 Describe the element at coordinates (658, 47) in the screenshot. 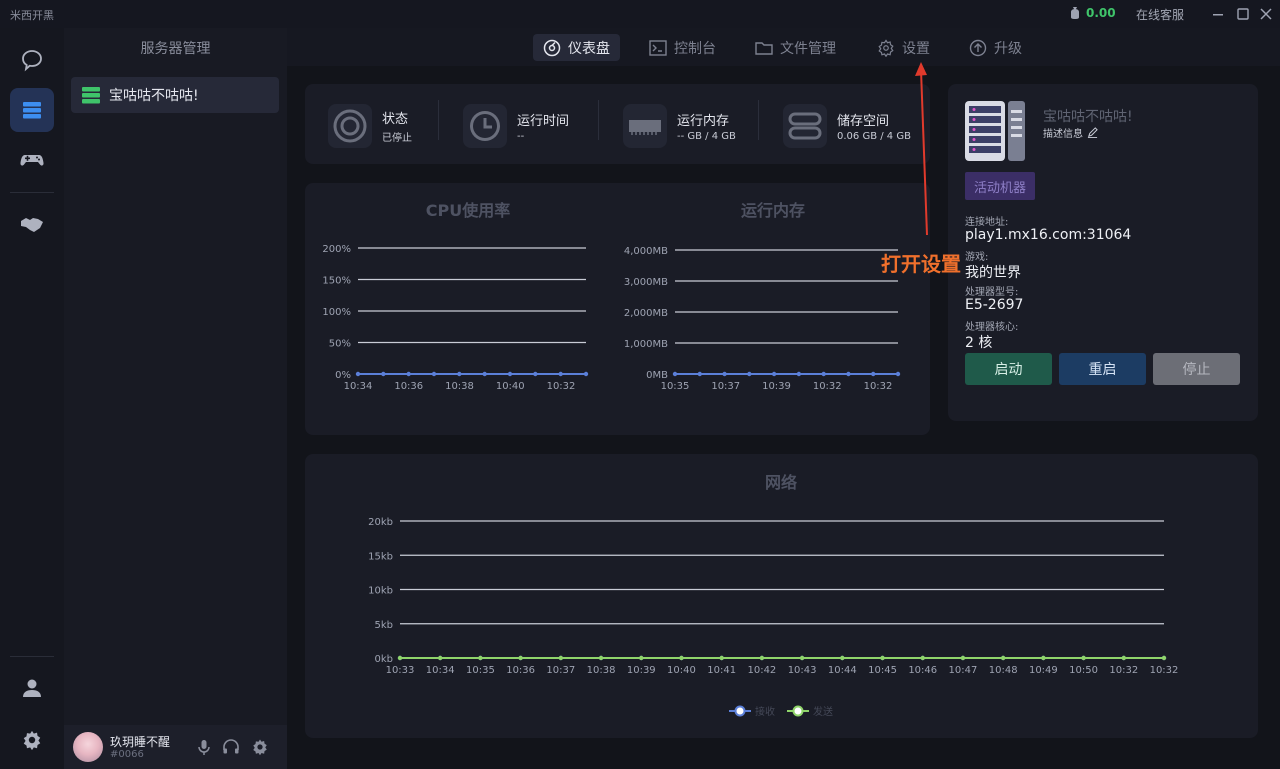

I see `terminal-icon` at that location.